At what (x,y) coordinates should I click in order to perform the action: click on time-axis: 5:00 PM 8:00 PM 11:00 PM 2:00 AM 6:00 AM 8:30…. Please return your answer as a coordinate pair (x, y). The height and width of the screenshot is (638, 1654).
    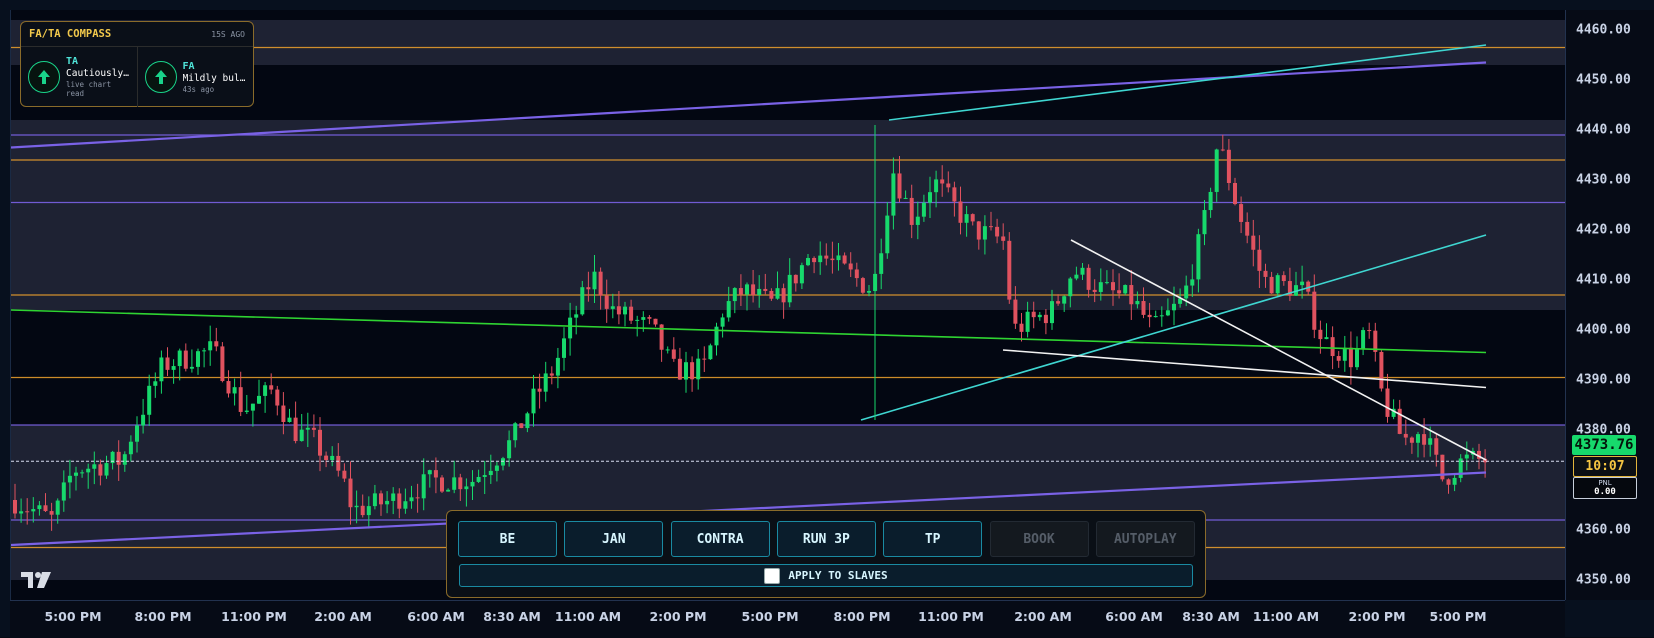
    Looking at the image, I should click on (787, 619).